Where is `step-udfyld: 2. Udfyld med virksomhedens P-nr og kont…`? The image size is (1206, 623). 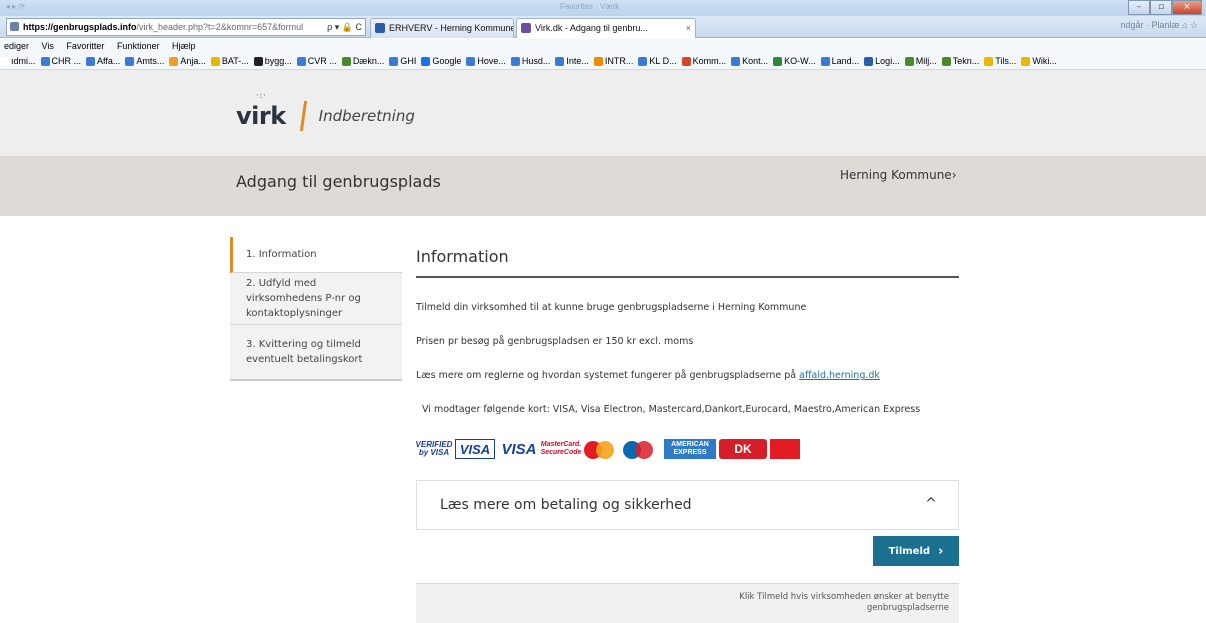 step-udfyld: 2. Udfyld med virksomhedens P-nr og kont… is located at coordinates (316, 299).